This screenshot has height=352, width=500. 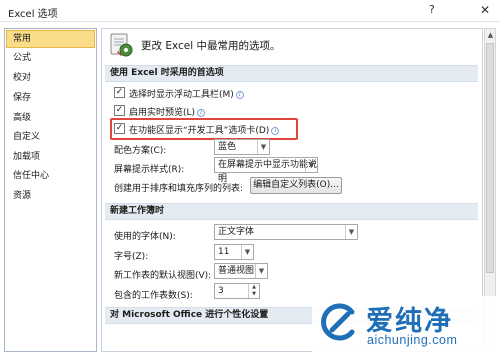 I want to click on nav-item-formulas: 公式, so click(x=50, y=58).